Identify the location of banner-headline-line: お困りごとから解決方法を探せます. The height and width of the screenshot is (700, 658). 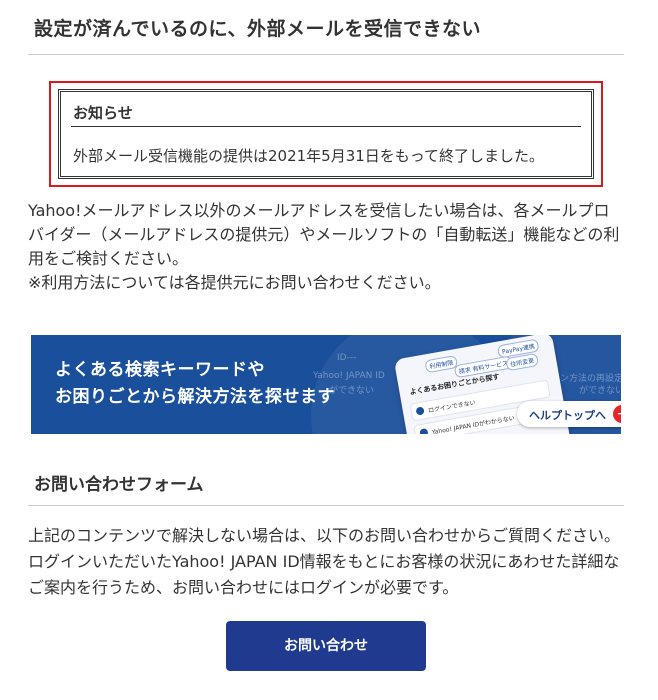
(195, 397).